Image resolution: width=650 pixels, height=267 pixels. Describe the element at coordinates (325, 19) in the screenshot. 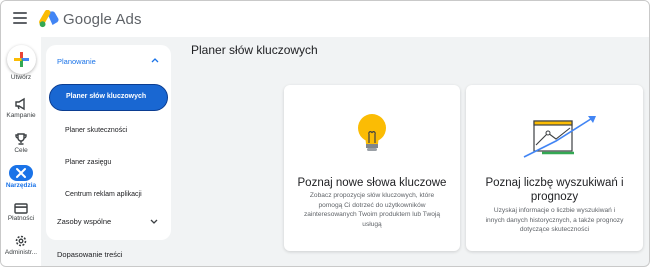

I see `top-bar: Google Ads` at that location.